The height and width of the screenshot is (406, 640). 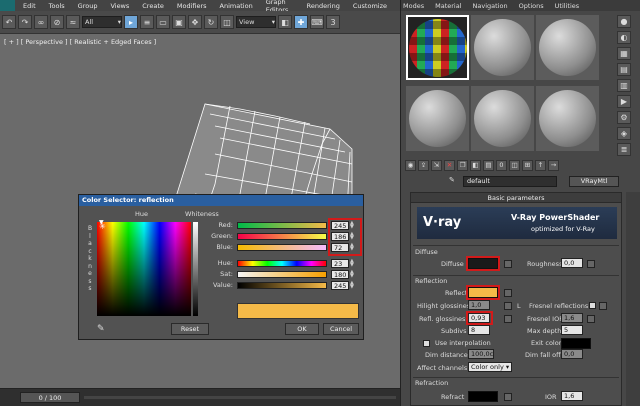 What do you see at coordinates (211, 22) in the screenshot?
I see `rotate-icon: ↻` at bounding box center [211, 22].